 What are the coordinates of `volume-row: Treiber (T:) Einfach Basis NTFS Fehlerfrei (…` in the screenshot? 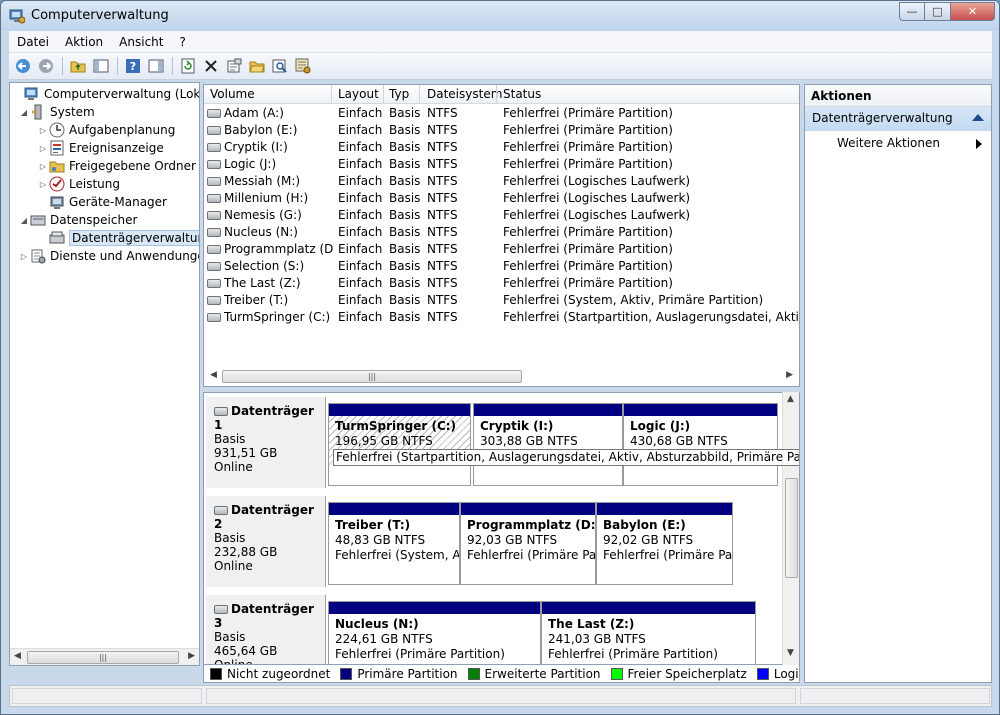 It's located at (501, 300).